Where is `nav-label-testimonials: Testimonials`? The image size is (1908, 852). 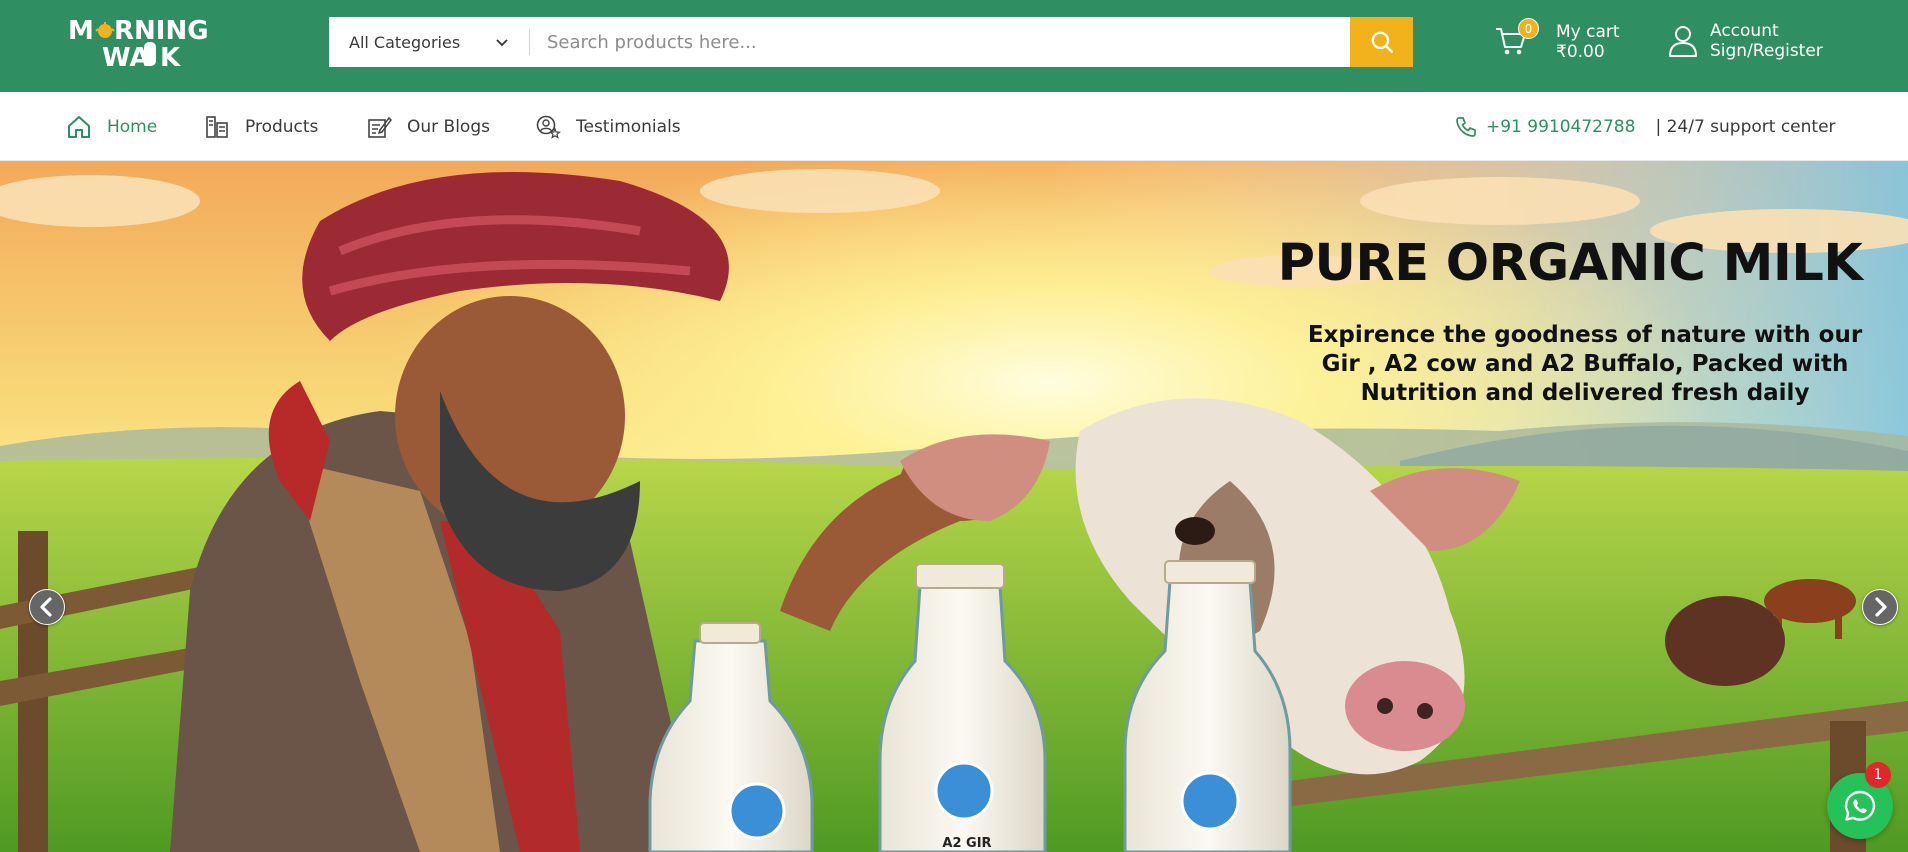 nav-label-testimonials: Testimonials is located at coordinates (628, 126).